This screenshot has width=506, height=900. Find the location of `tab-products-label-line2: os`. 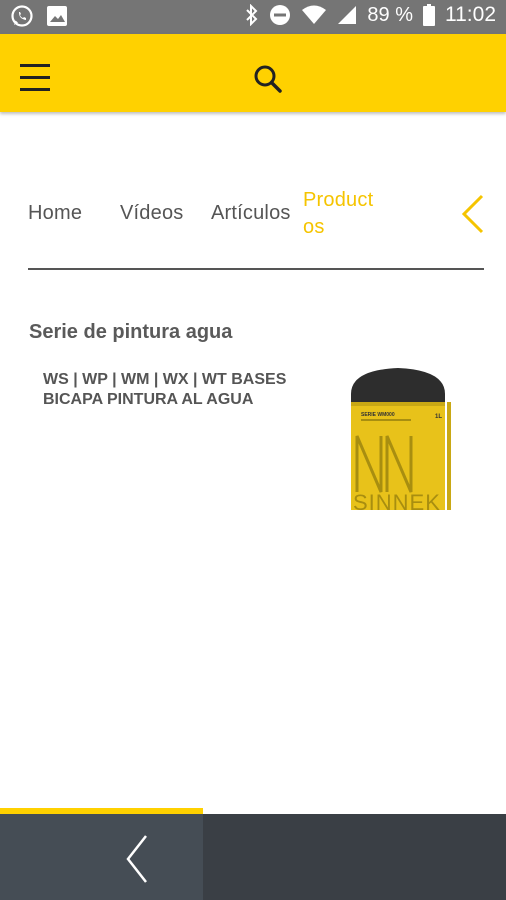

tab-products-label-line2: os is located at coordinates (314, 227).